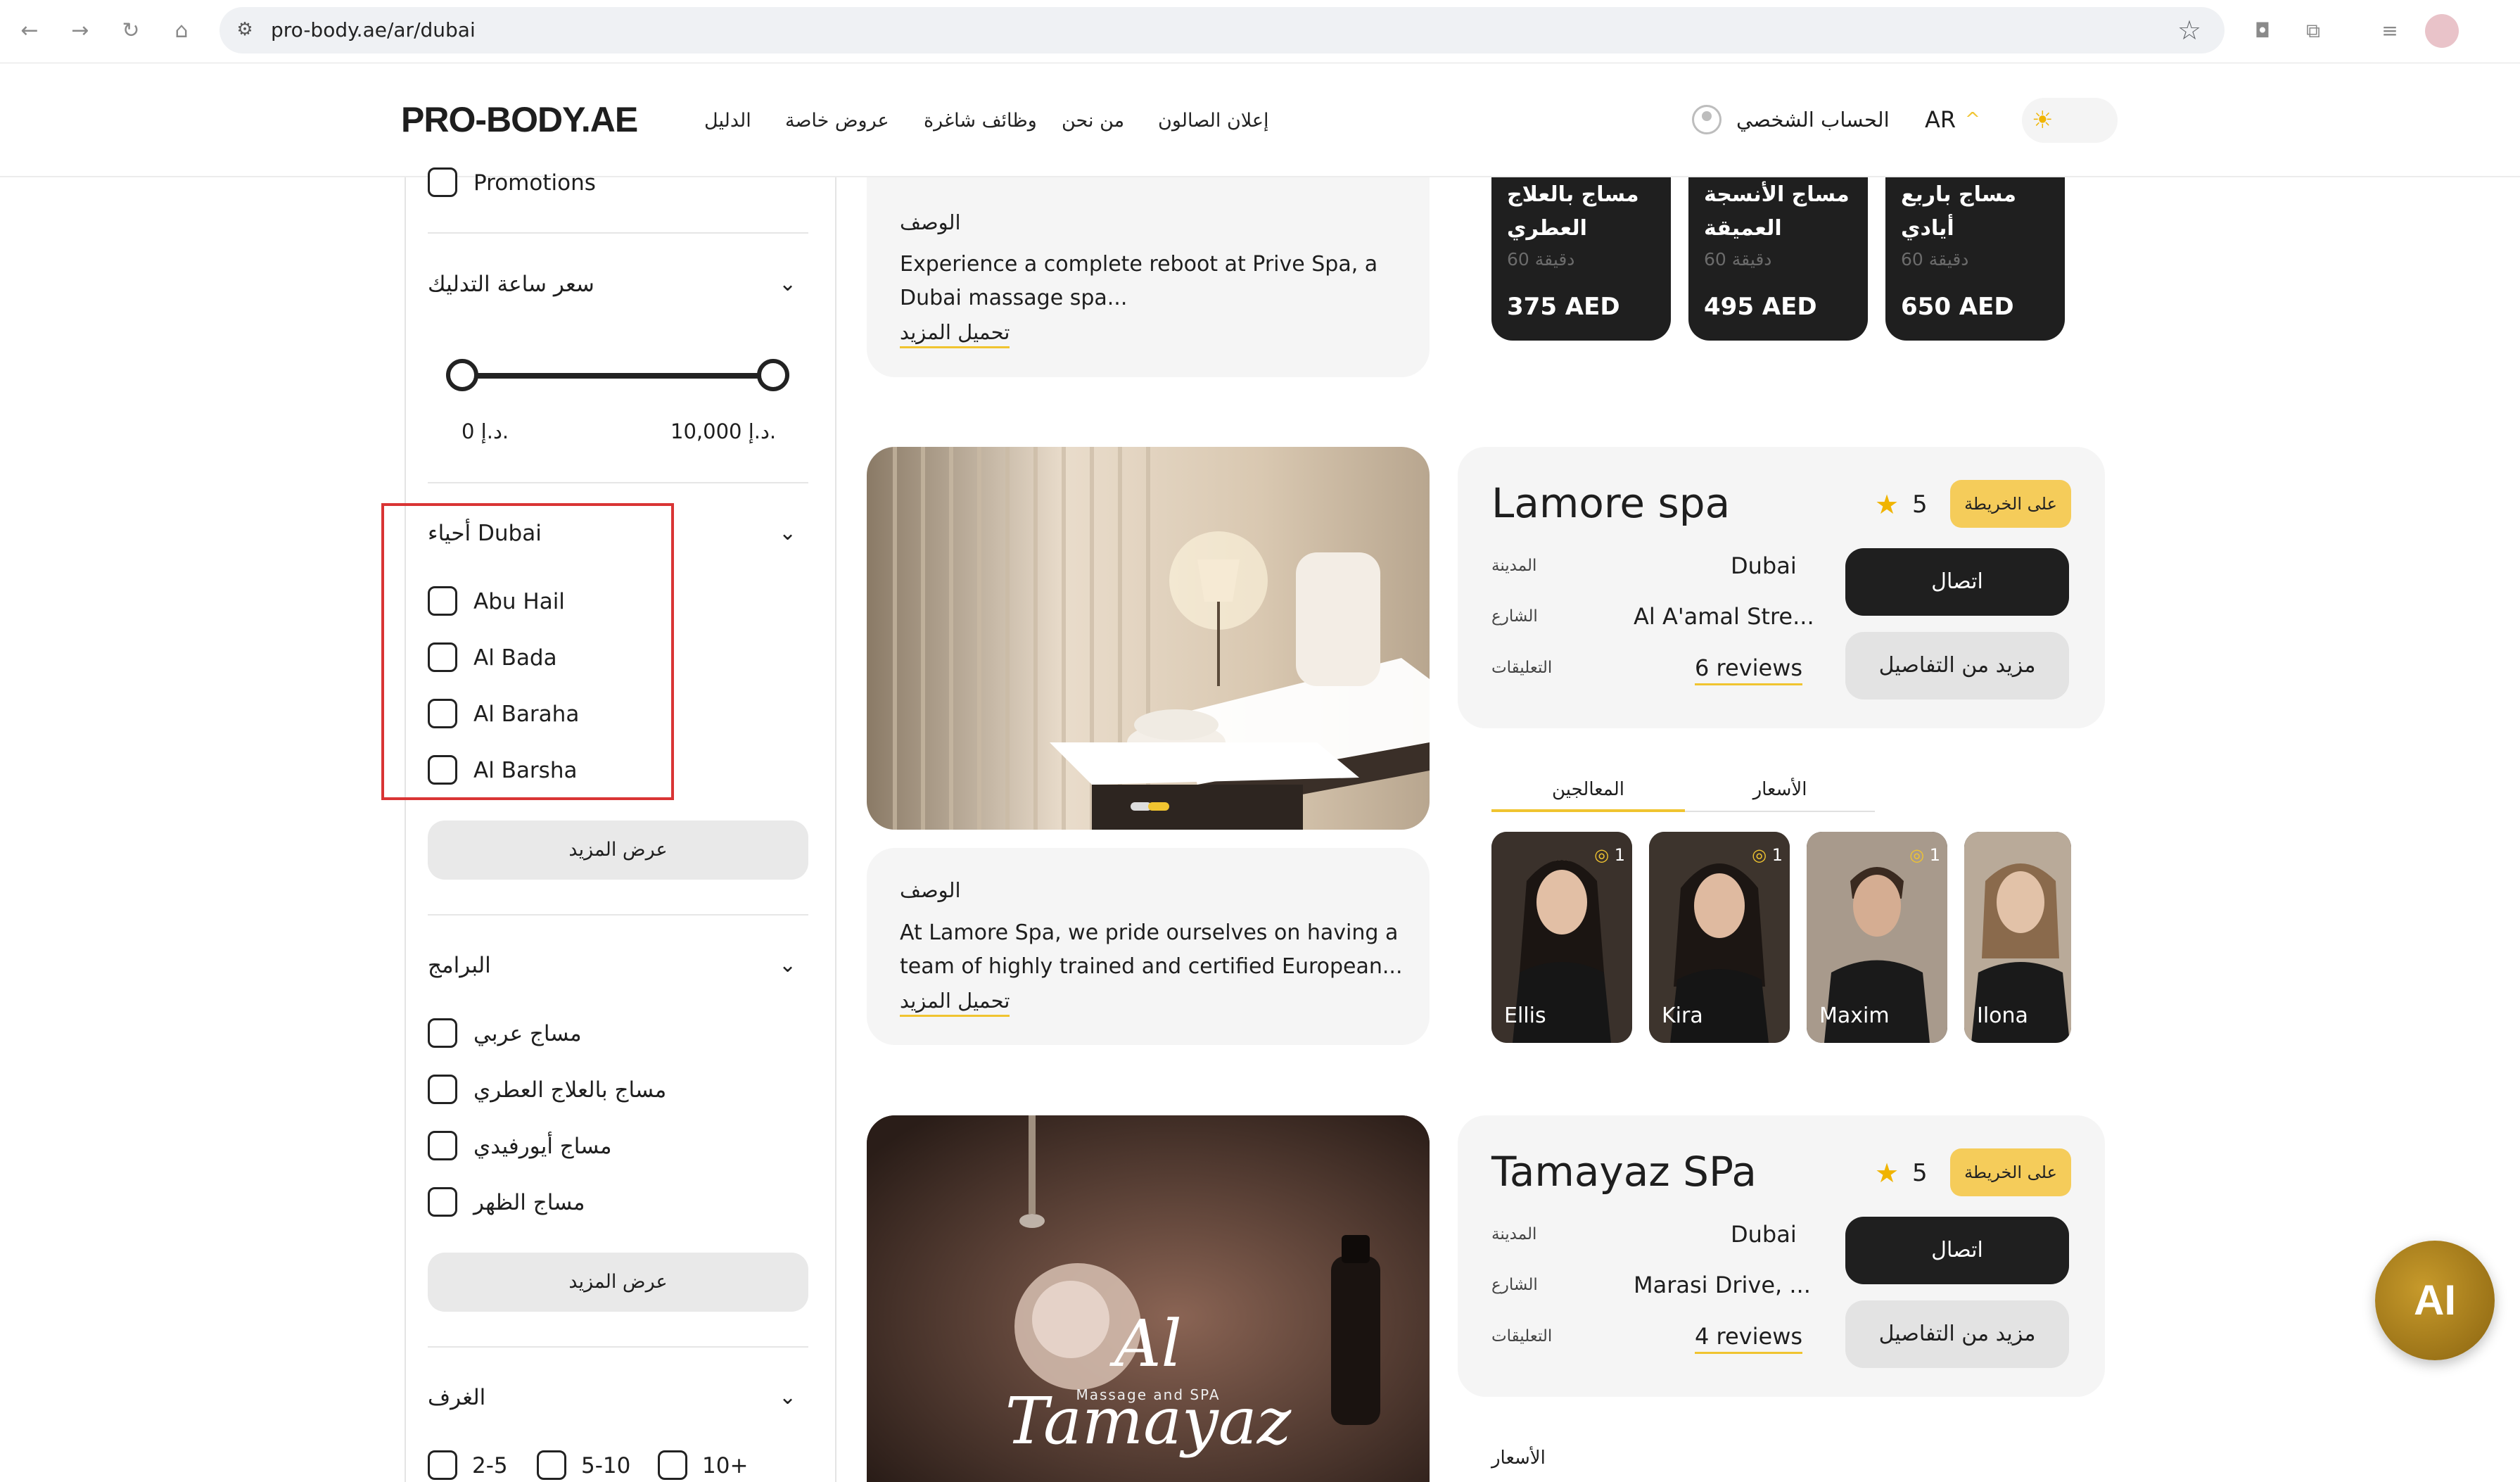 The height and width of the screenshot is (1482, 2520). I want to click on back-icon: ←, so click(30, 31).